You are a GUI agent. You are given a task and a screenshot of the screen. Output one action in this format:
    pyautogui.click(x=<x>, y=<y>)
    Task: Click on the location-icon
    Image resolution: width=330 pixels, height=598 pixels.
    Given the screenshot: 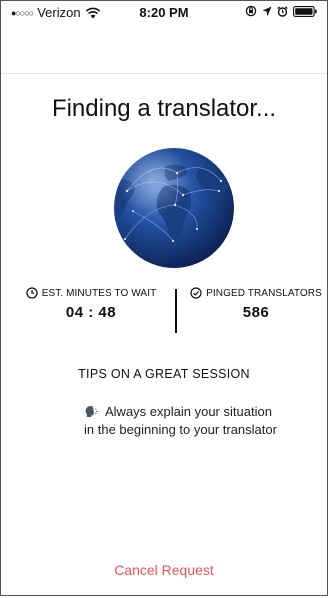 What is the action you would take?
    pyautogui.click(x=267, y=11)
    